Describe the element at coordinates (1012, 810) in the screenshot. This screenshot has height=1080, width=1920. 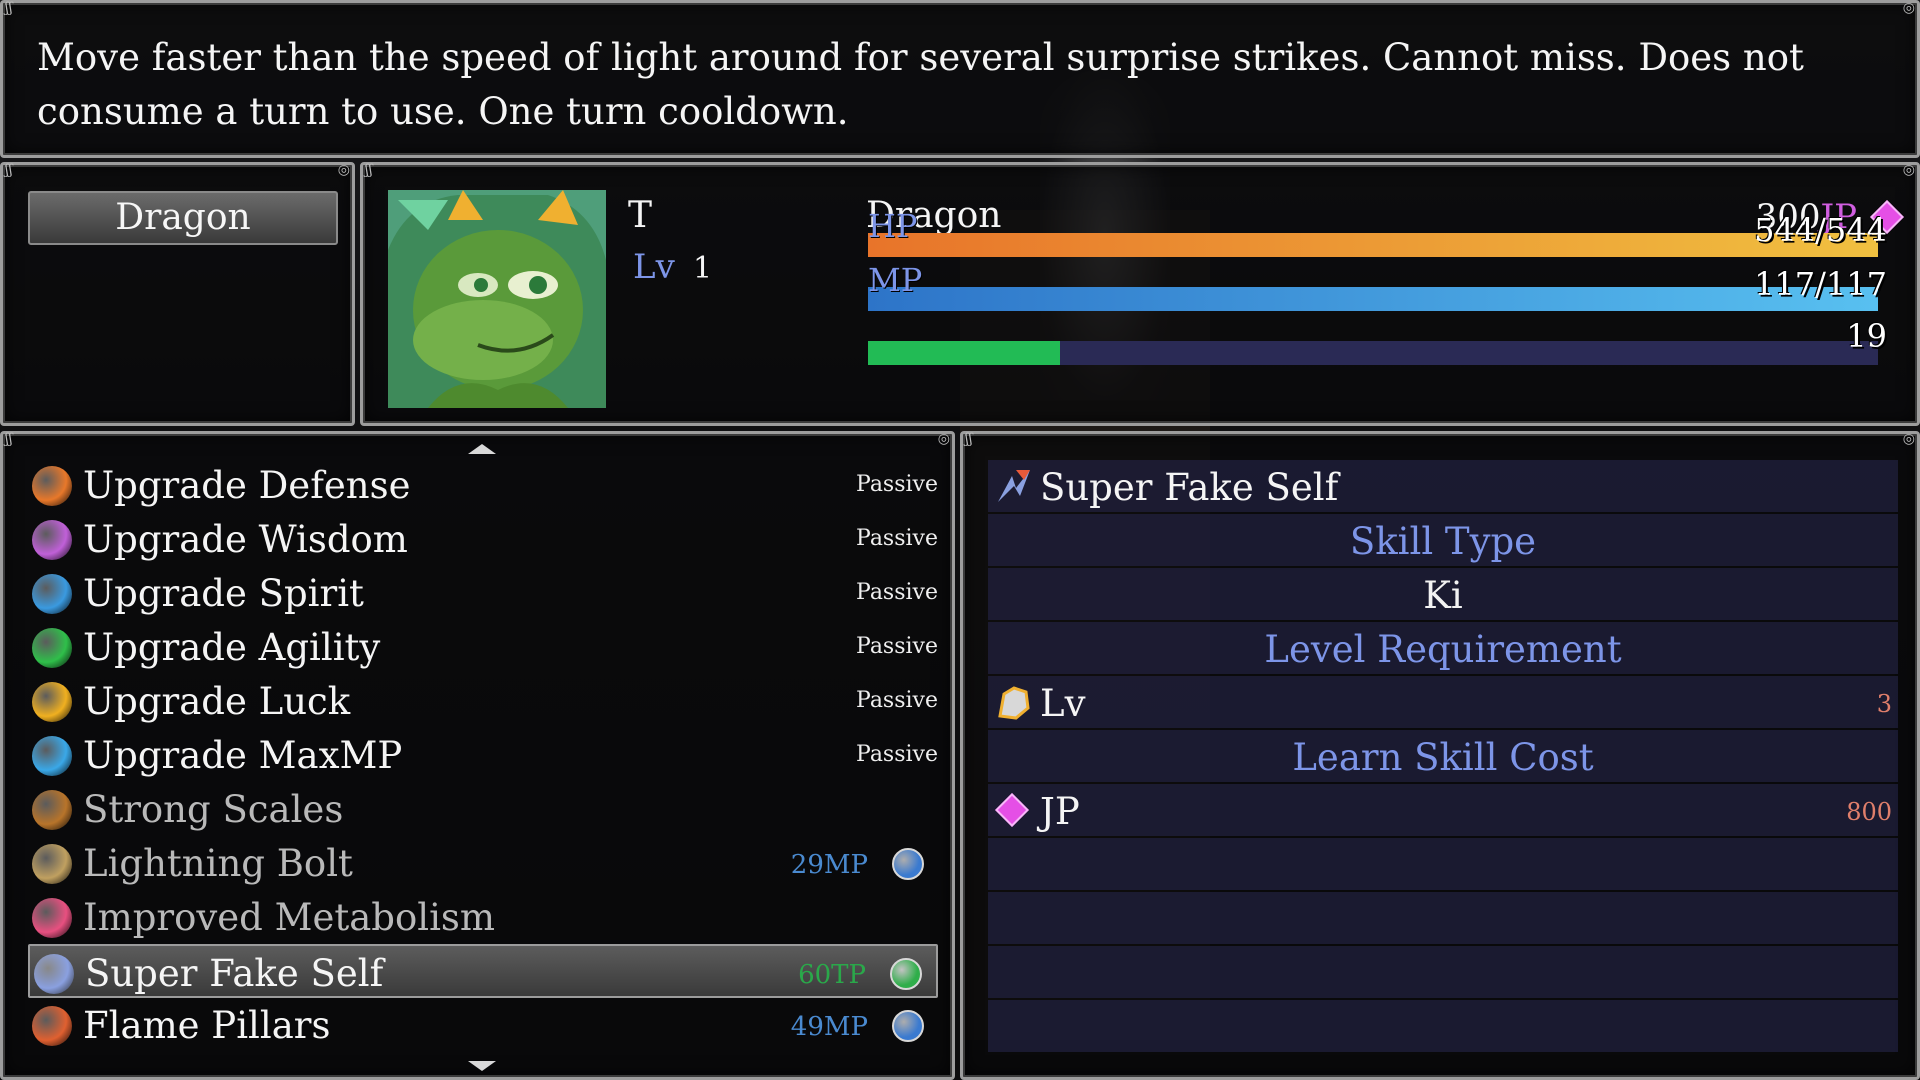
I see `jp-diamond-icon` at that location.